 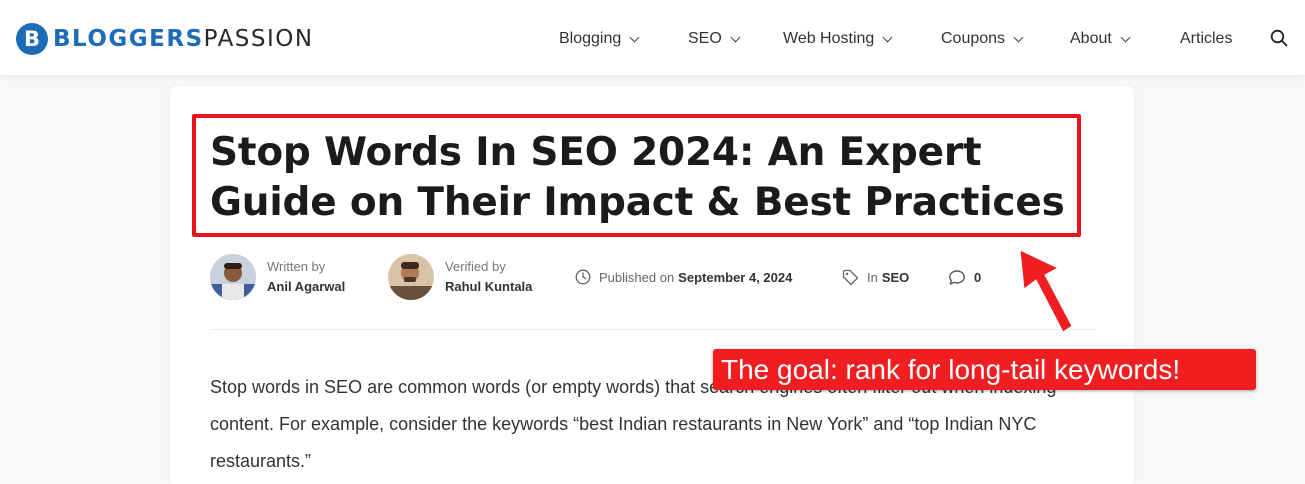 What do you see at coordinates (973, 38) in the screenshot?
I see `nav-item-label: Coupons` at bounding box center [973, 38].